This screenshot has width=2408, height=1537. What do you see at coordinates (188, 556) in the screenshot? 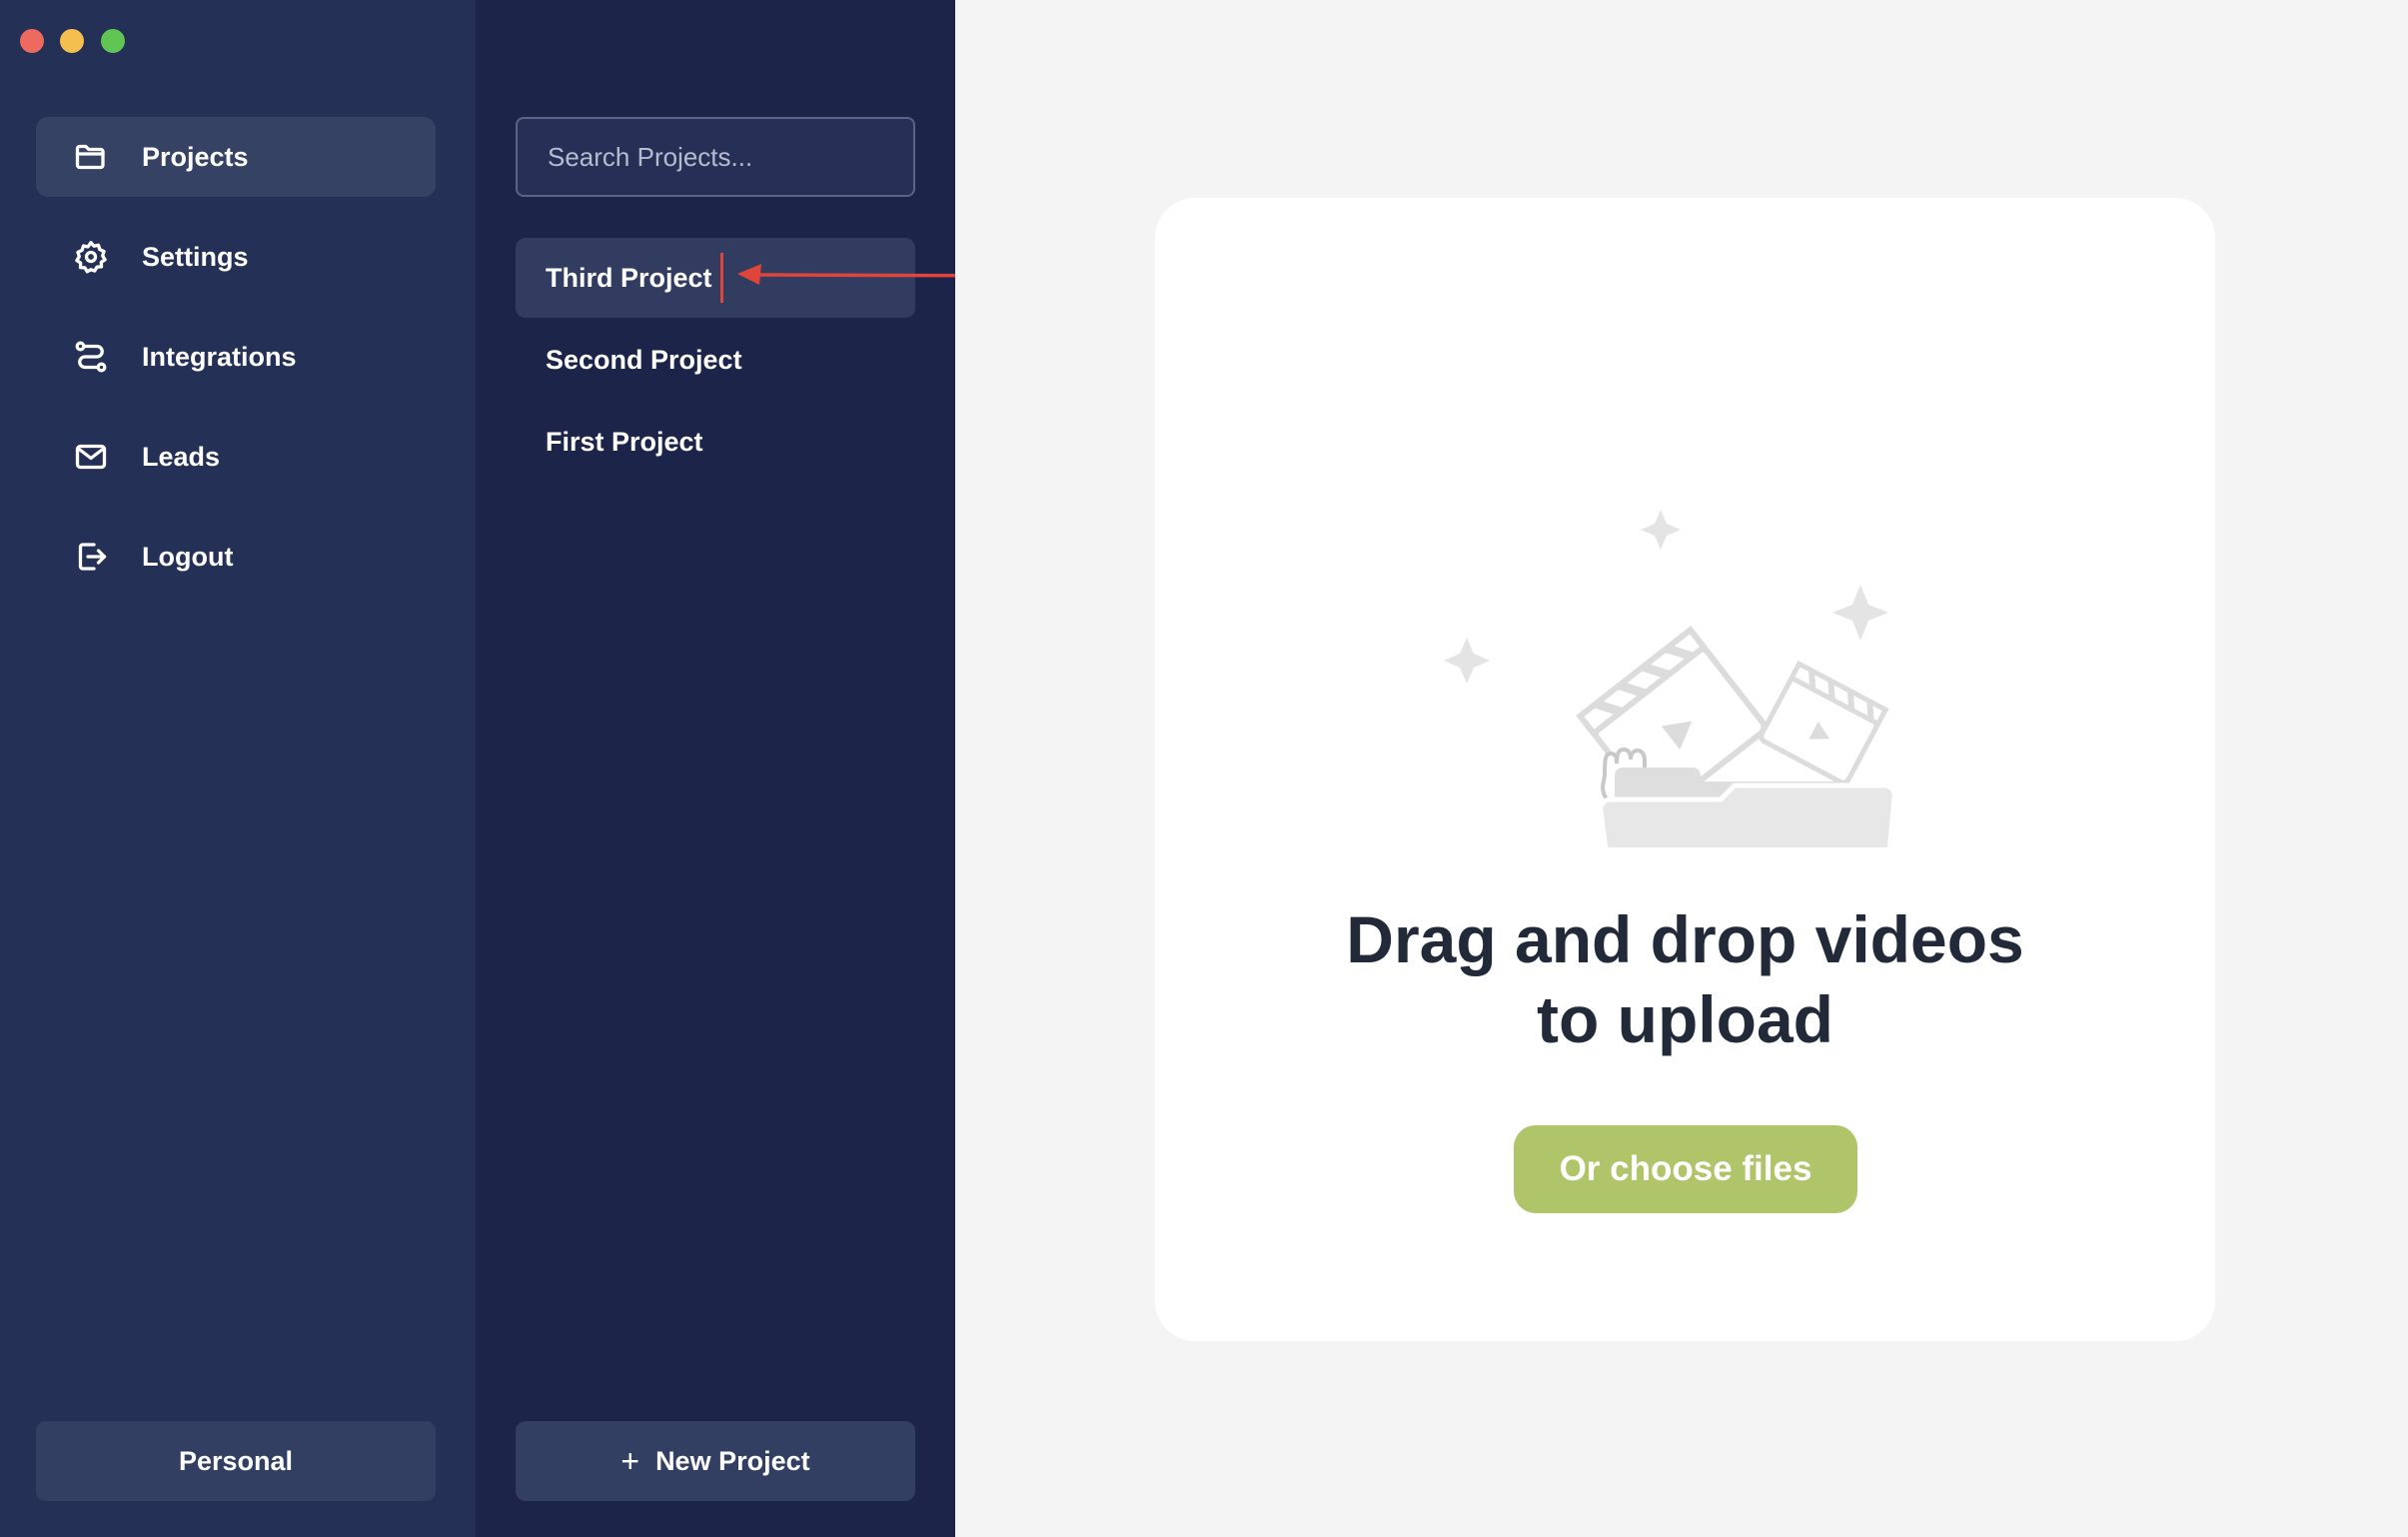
I see `sidebar-item-label: Logout` at bounding box center [188, 556].